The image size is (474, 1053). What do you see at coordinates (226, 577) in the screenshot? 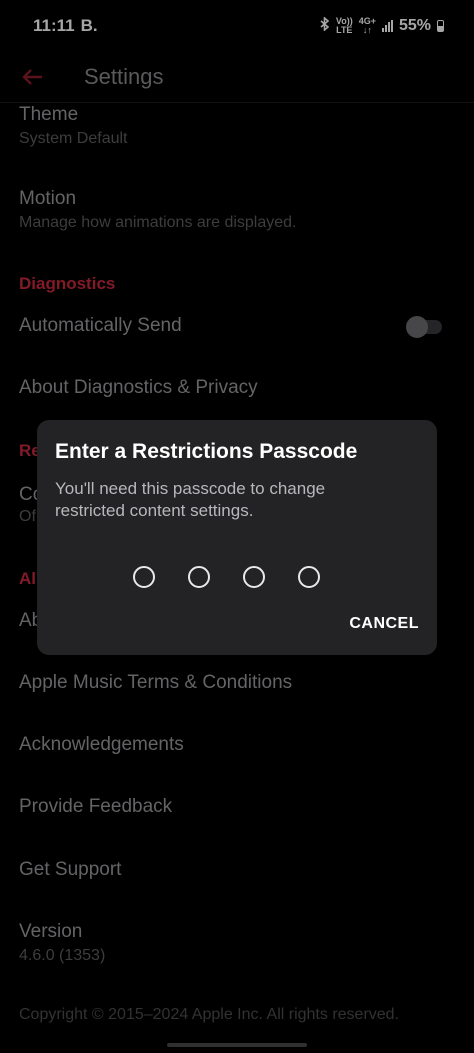
I see `passcode-dots` at bounding box center [226, 577].